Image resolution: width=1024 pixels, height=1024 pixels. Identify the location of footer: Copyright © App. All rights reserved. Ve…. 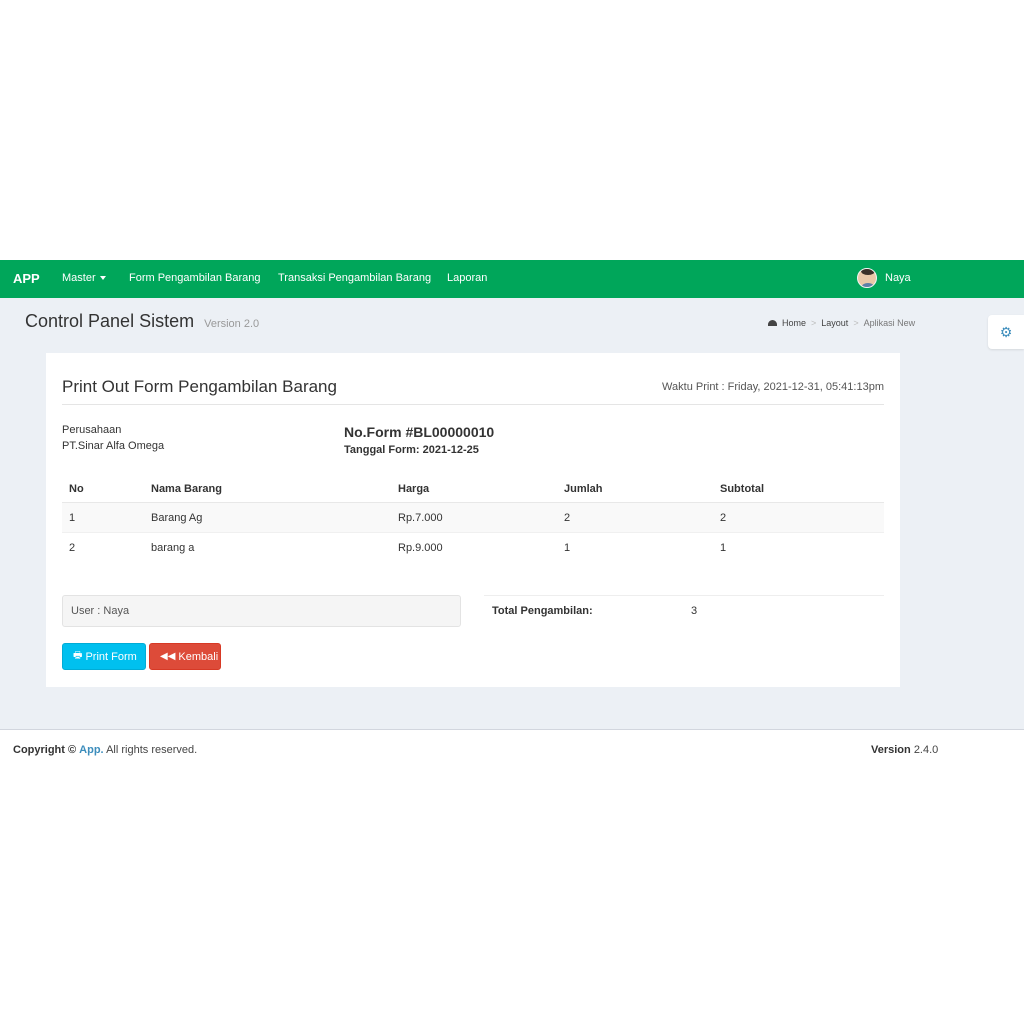
(512, 749).